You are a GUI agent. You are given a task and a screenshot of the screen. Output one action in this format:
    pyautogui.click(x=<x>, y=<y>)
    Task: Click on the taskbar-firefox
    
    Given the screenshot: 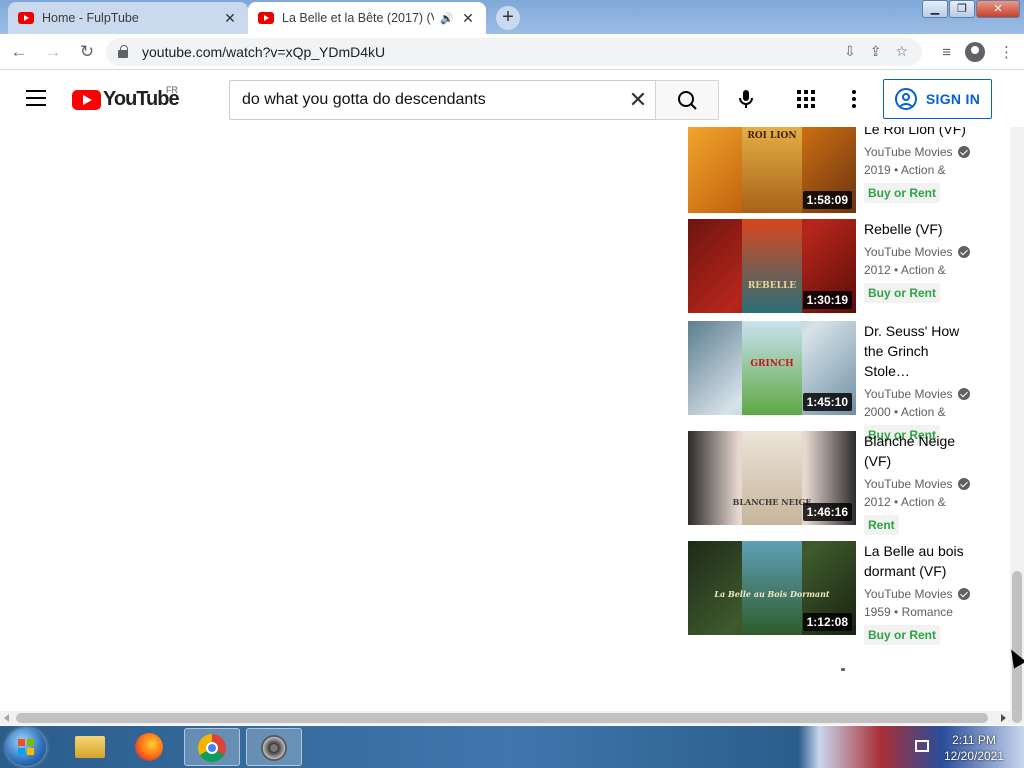 What is the action you would take?
    pyautogui.click(x=150, y=747)
    